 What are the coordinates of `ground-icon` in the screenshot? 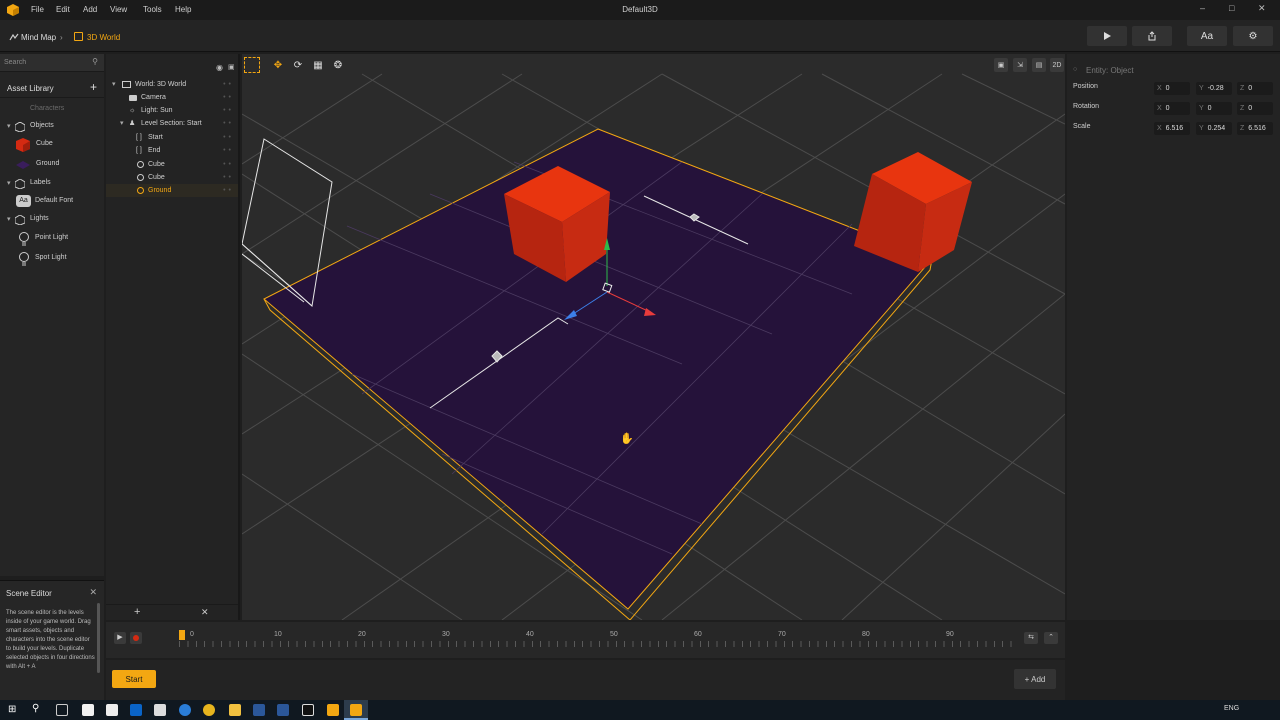 It's located at (23, 165).